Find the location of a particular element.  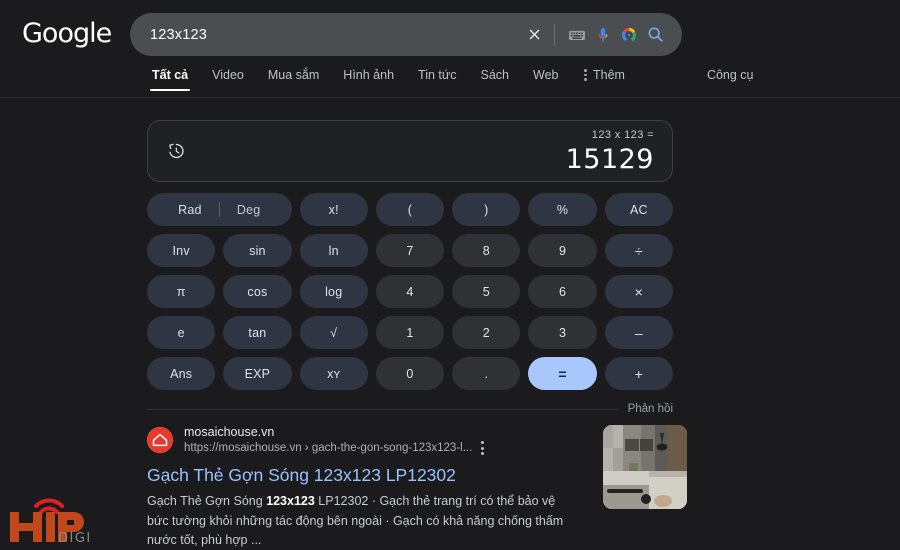

key-exponent: EXP is located at coordinates (257, 373).